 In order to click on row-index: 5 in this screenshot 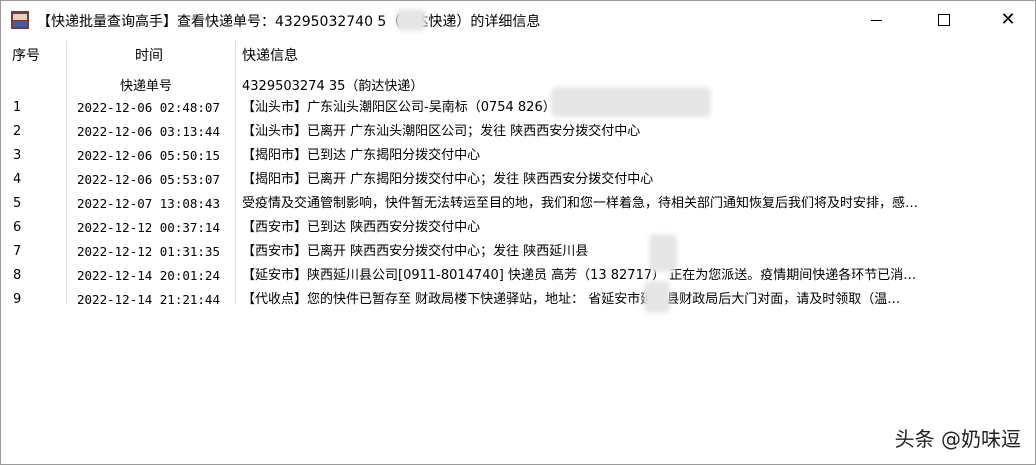, I will do `click(17, 203)`.